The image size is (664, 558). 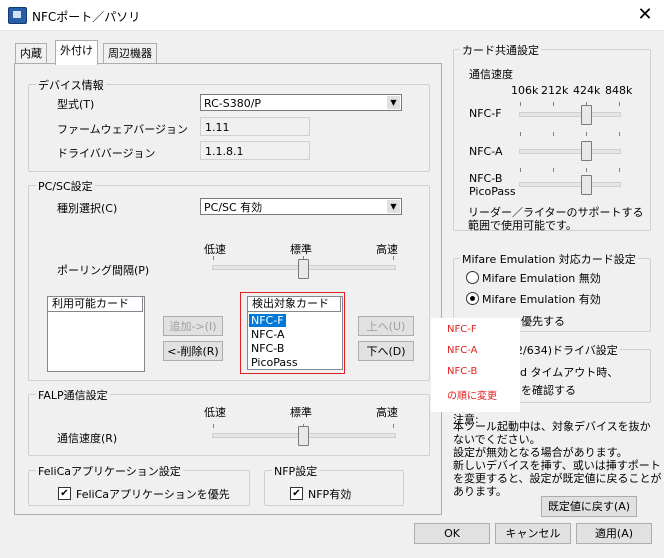 I want to click on annotation-line: NFC-F, so click(x=462, y=329).